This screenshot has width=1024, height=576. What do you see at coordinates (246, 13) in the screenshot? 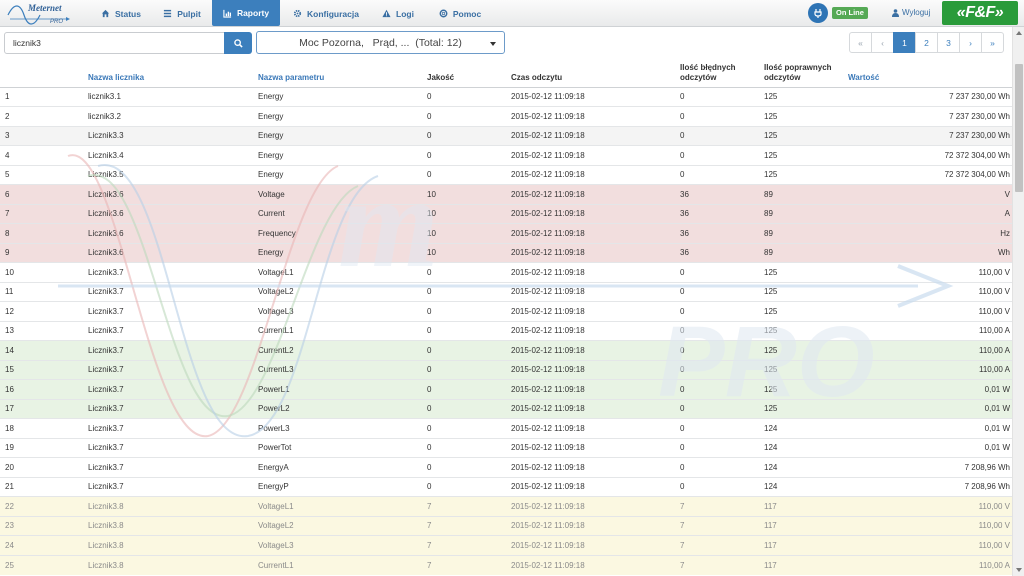
I see `tab-raporty: Raporty` at bounding box center [246, 13].